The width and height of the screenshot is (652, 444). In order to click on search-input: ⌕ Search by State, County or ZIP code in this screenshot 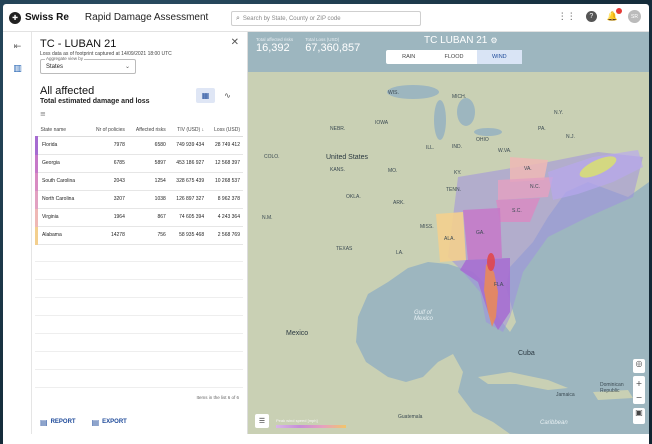, I will do `click(326, 18)`.